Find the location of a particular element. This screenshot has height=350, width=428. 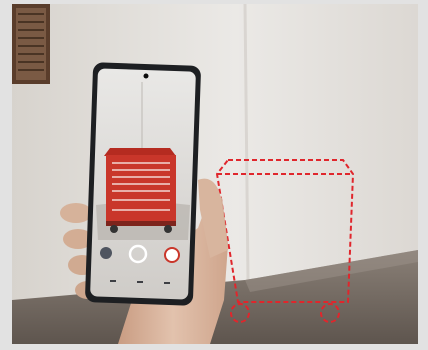

wall-picture-frame is located at coordinates (31, 44).